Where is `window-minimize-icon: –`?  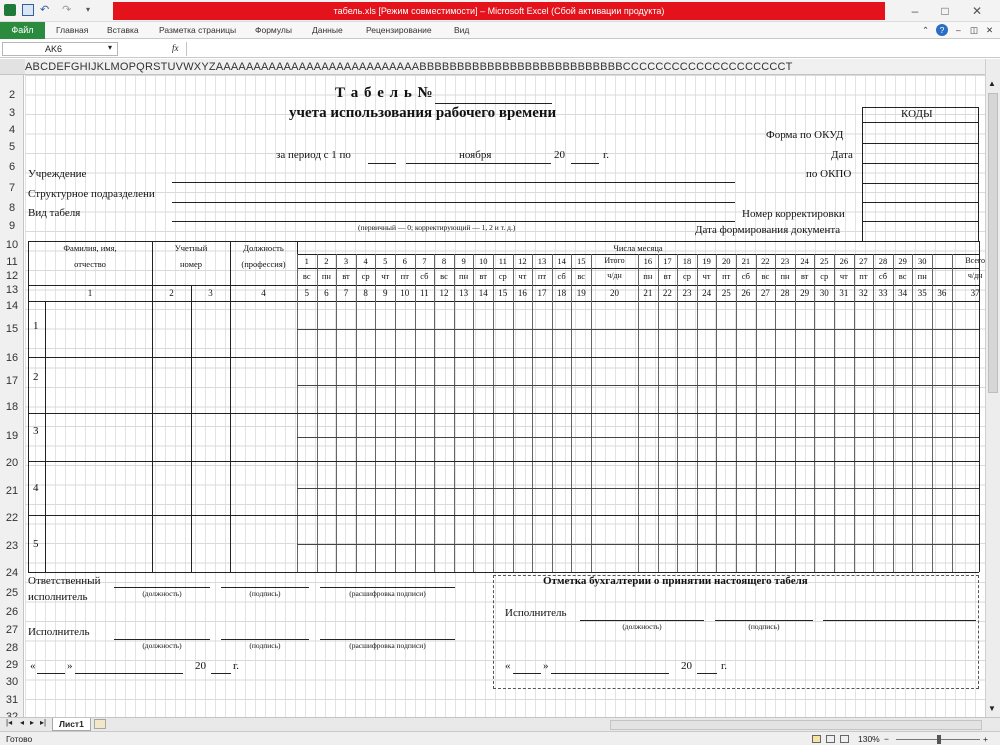 window-minimize-icon: – is located at coordinates (958, 30).